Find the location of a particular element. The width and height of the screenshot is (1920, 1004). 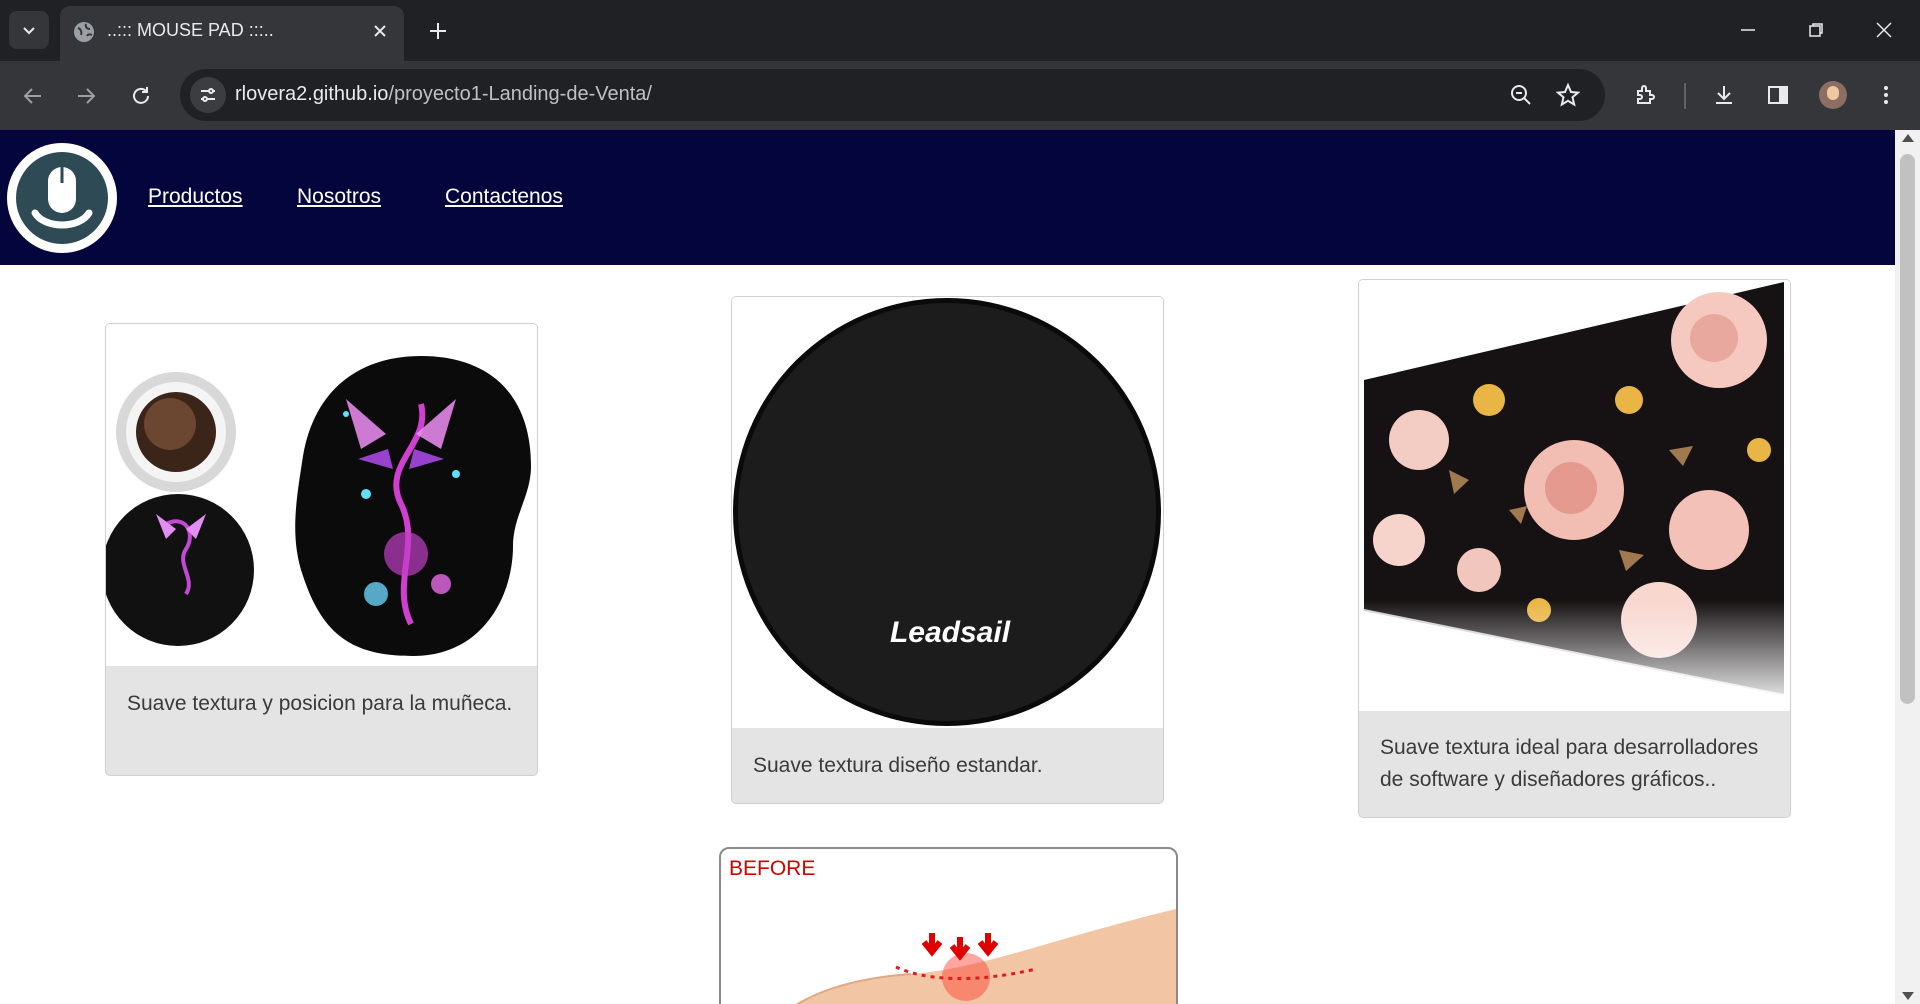

globe-icon is located at coordinates (84, 32).